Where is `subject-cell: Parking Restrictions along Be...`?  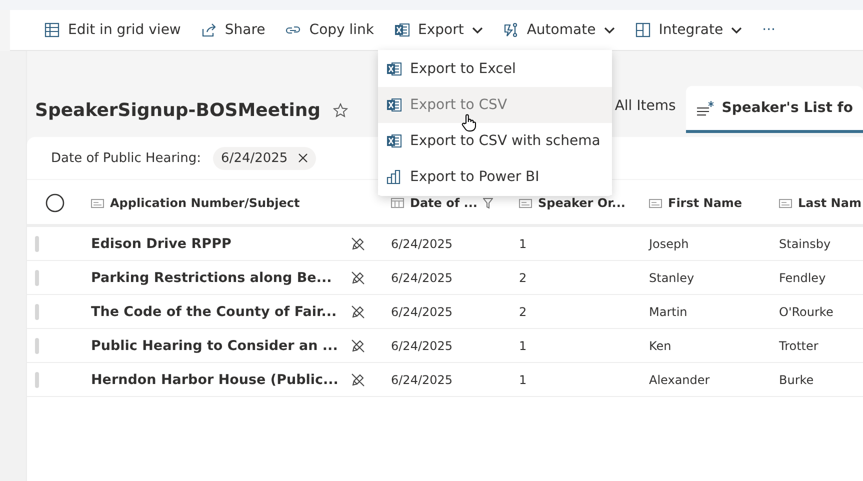
subject-cell: Parking Restrictions along Be... is located at coordinates (221, 278).